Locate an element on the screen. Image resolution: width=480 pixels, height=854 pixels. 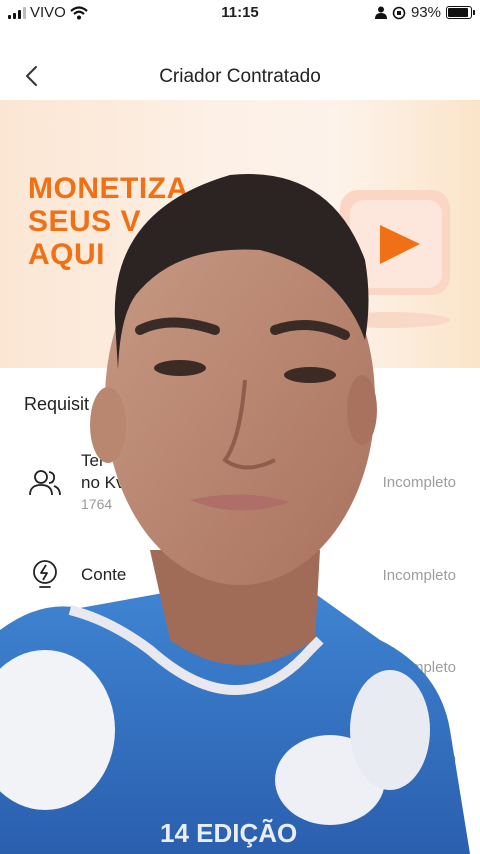
battery-percent: 93% is located at coordinates (425, 12).